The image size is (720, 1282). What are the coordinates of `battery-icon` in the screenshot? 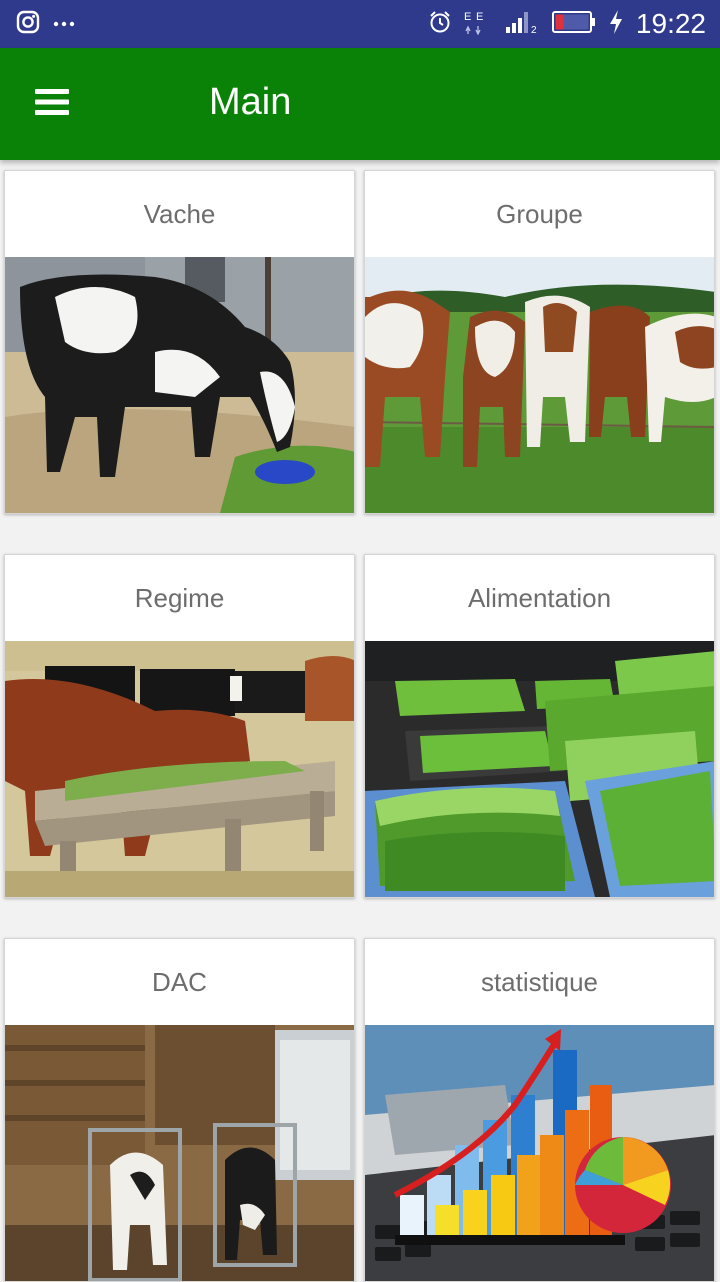 It's located at (573, 24).